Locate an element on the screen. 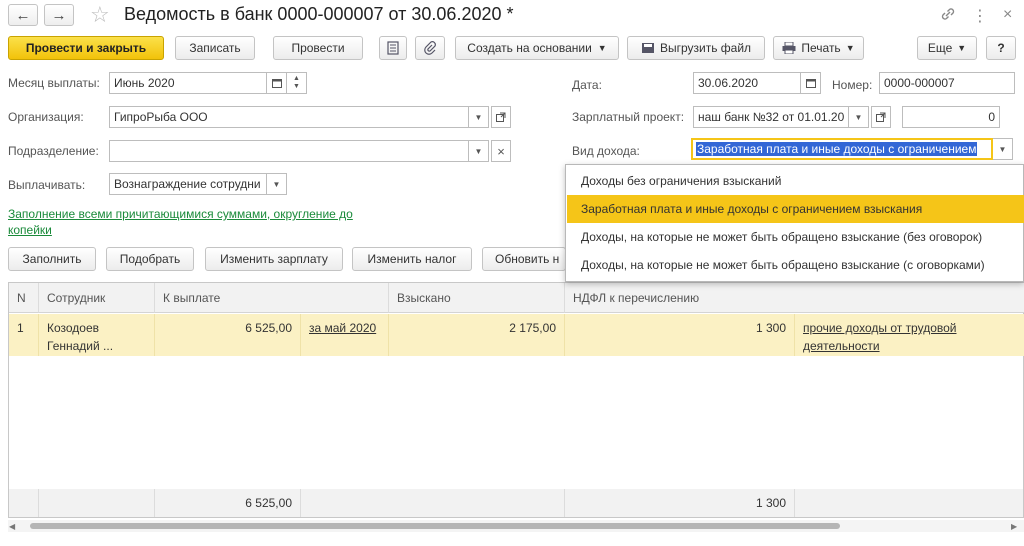 This screenshot has height=546, width=1024. print-label: Печать is located at coordinates (821, 48).